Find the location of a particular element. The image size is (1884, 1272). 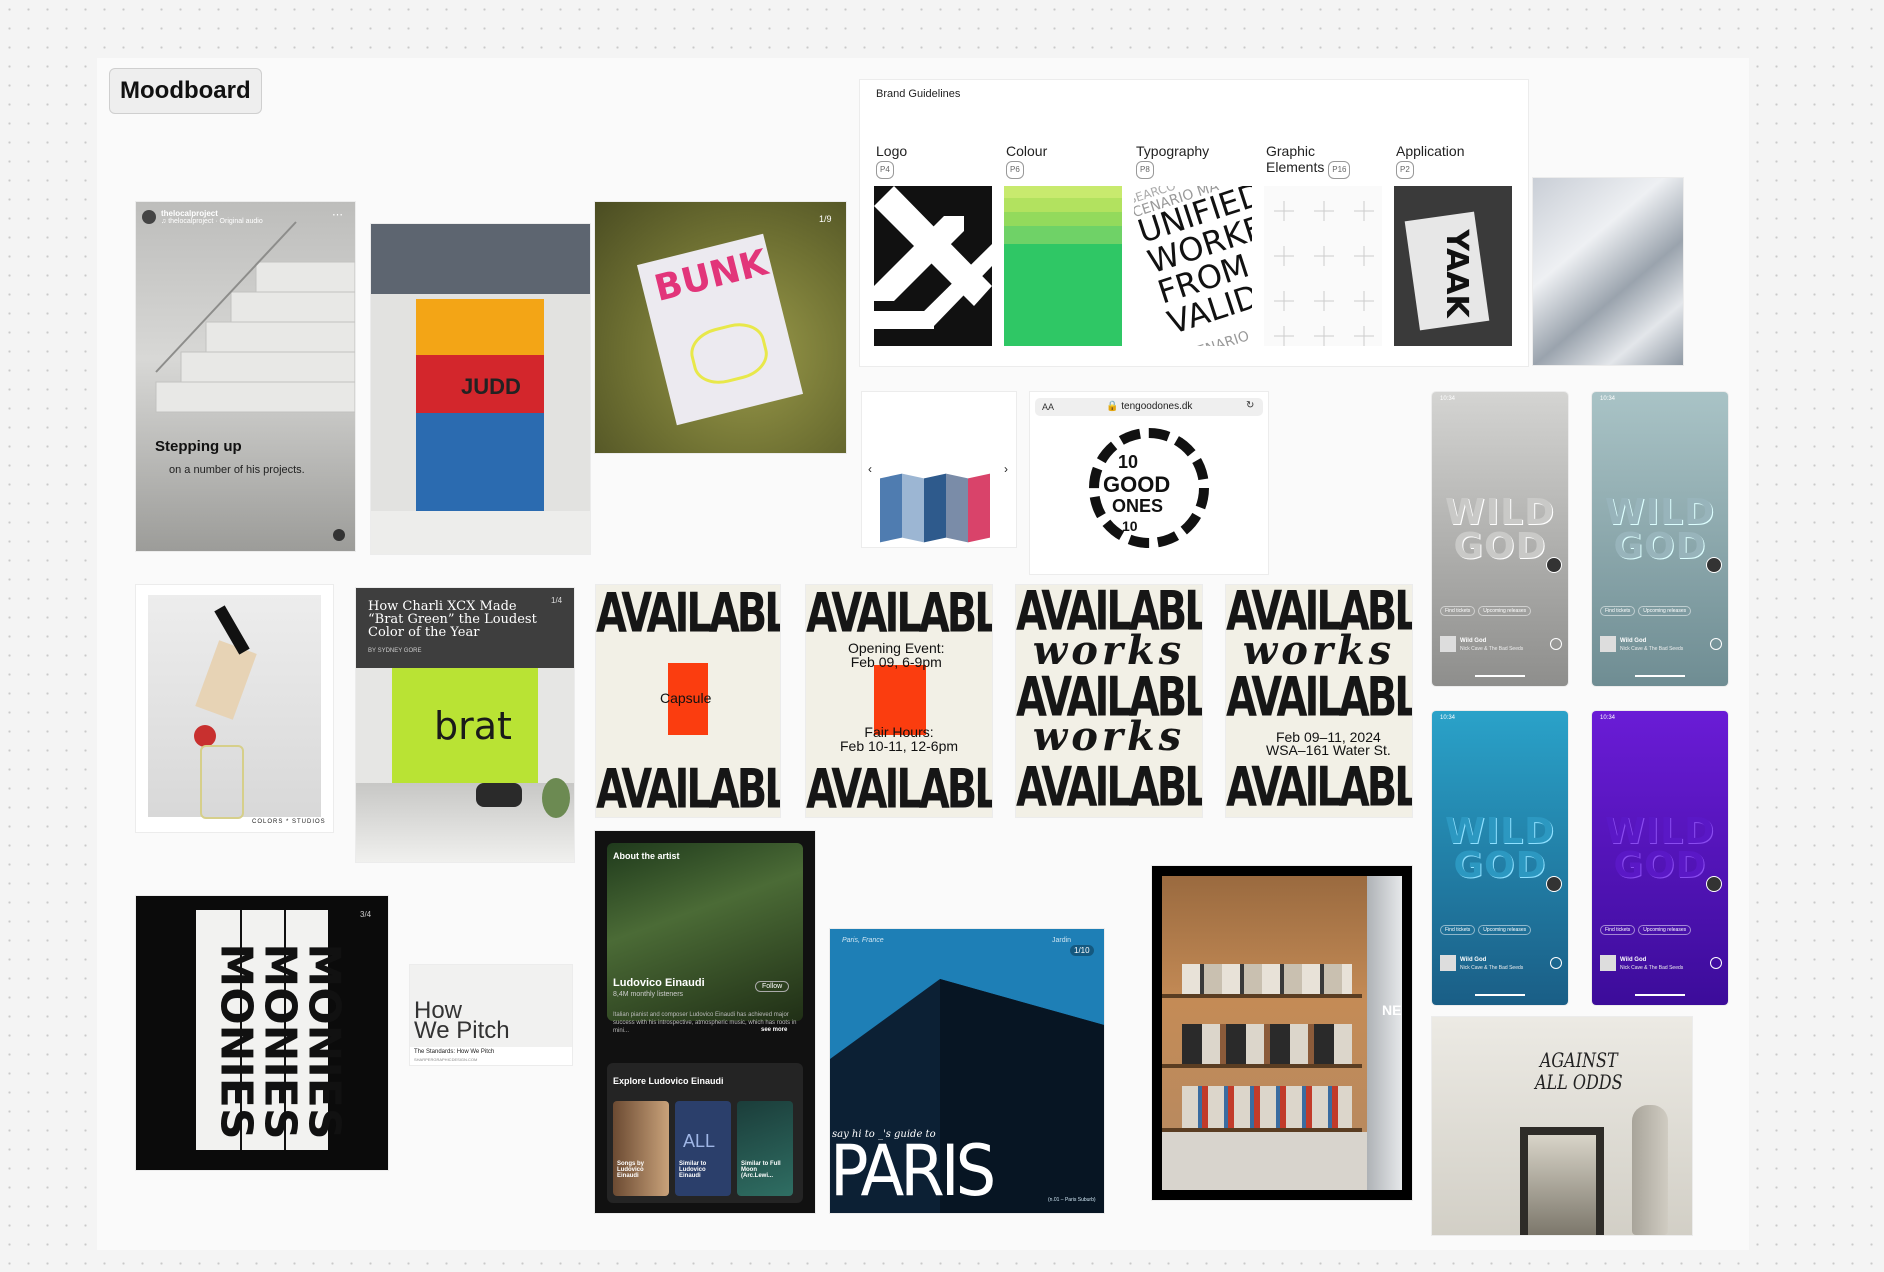

artist-name: Ludovico Einaudi is located at coordinates (659, 983).